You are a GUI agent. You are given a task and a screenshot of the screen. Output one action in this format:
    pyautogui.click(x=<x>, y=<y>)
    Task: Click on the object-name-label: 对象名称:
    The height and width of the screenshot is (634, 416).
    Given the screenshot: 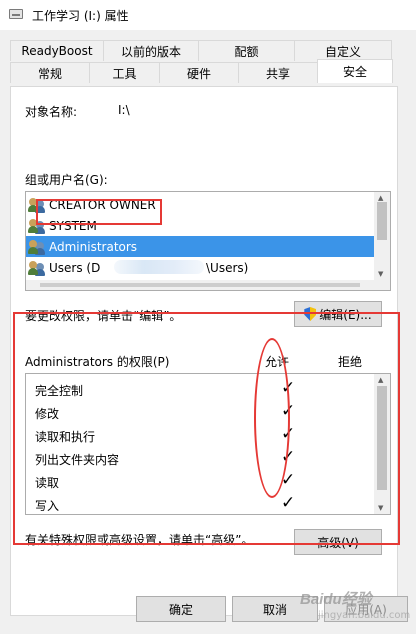 What is the action you would take?
    pyautogui.click(x=51, y=112)
    